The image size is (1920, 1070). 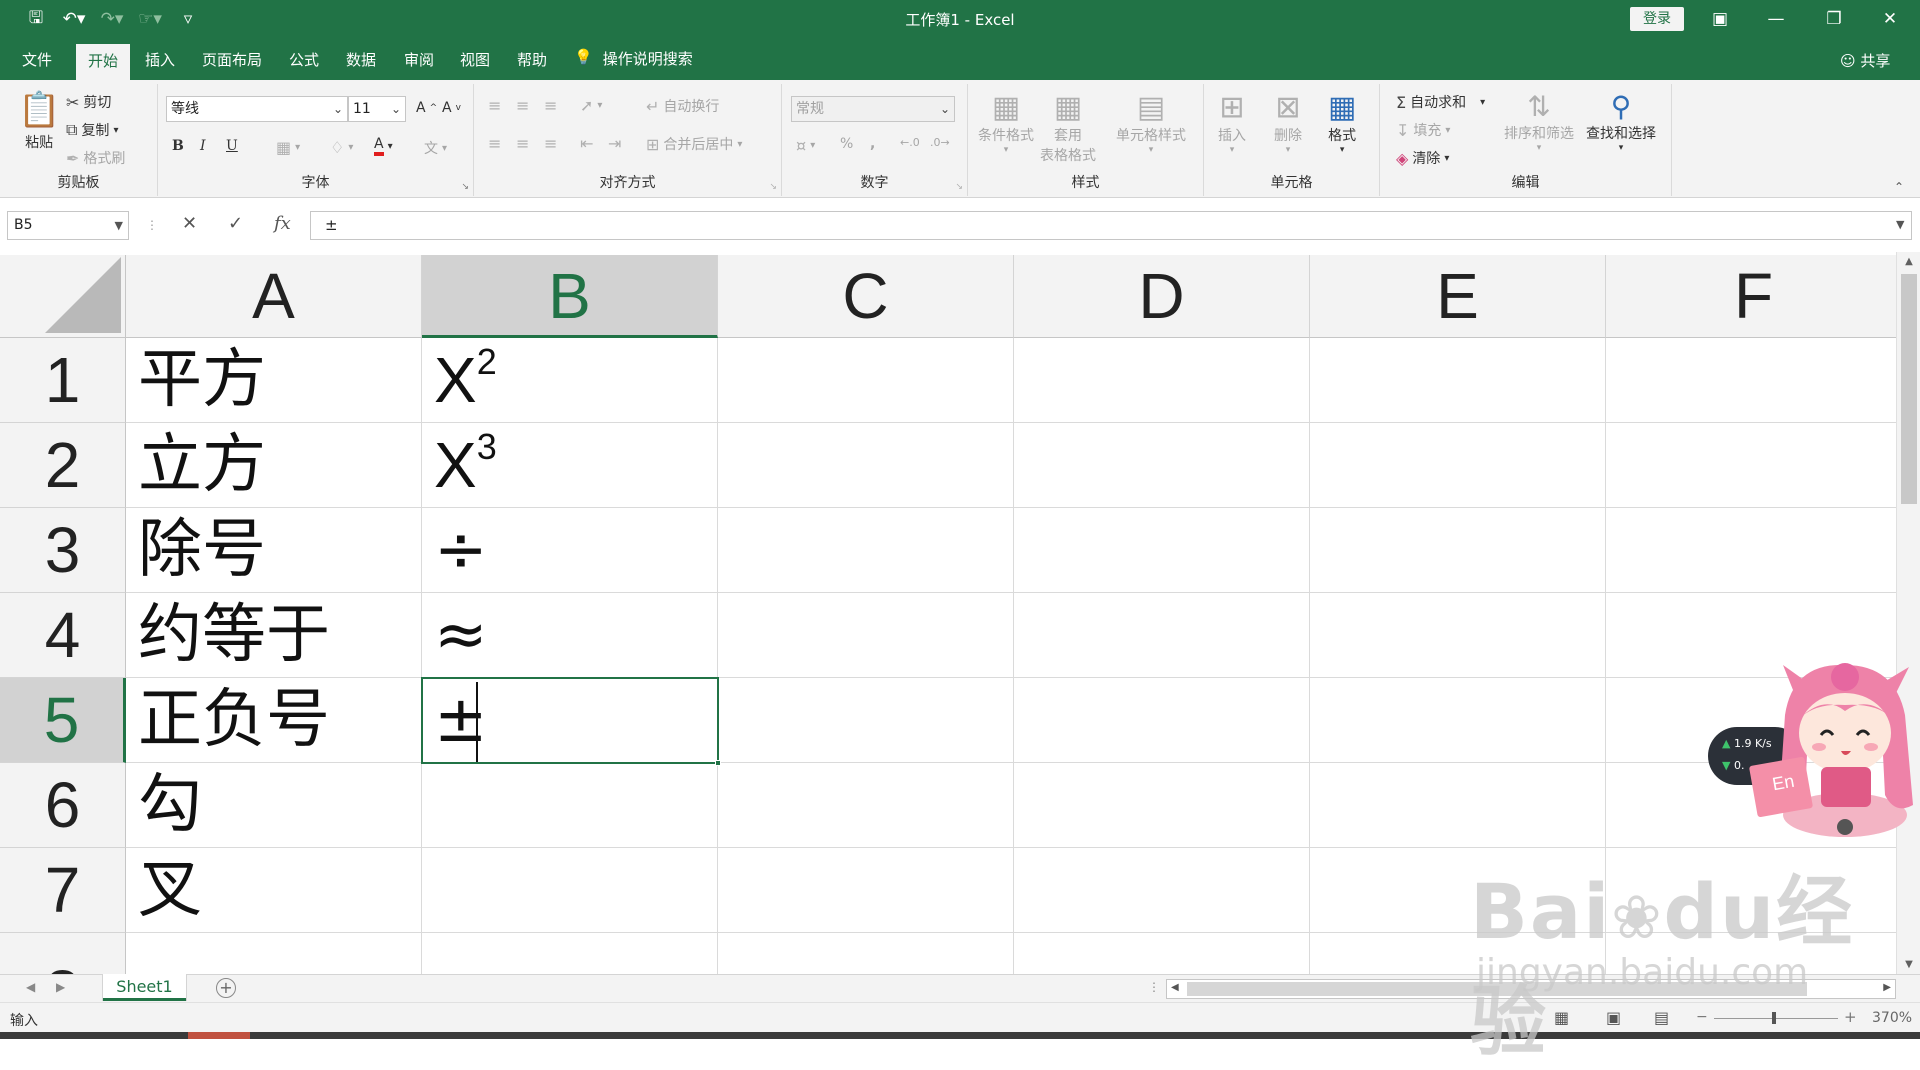 I want to click on scroll-left-icon: ◀, so click(x=1175, y=987).